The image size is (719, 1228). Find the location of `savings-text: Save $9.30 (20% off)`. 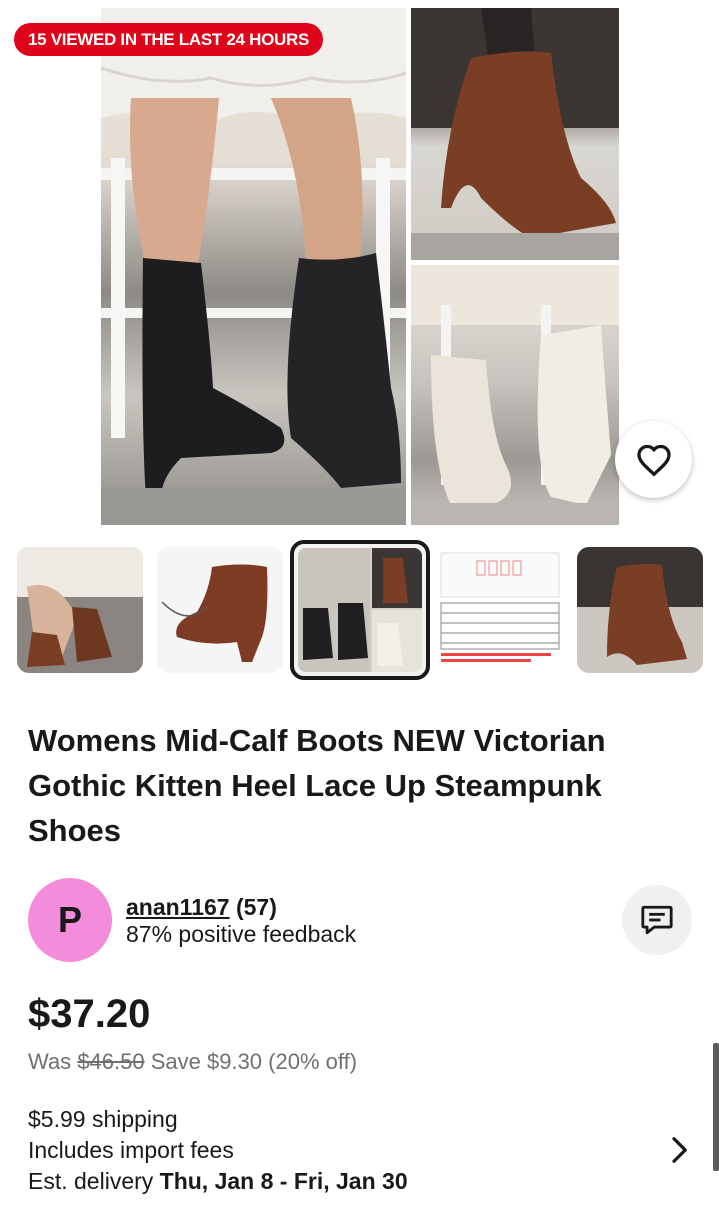

savings-text: Save $9.30 (20% off) is located at coordinates (254, 1061).